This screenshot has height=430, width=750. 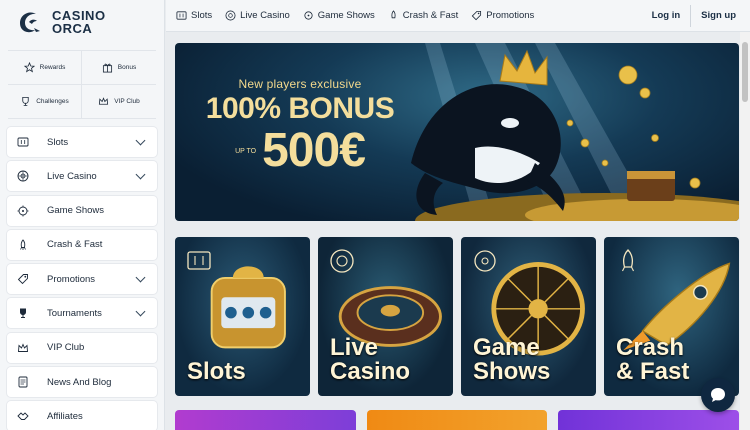 I want to click on live-chat-button, so click(x=718, y=395).